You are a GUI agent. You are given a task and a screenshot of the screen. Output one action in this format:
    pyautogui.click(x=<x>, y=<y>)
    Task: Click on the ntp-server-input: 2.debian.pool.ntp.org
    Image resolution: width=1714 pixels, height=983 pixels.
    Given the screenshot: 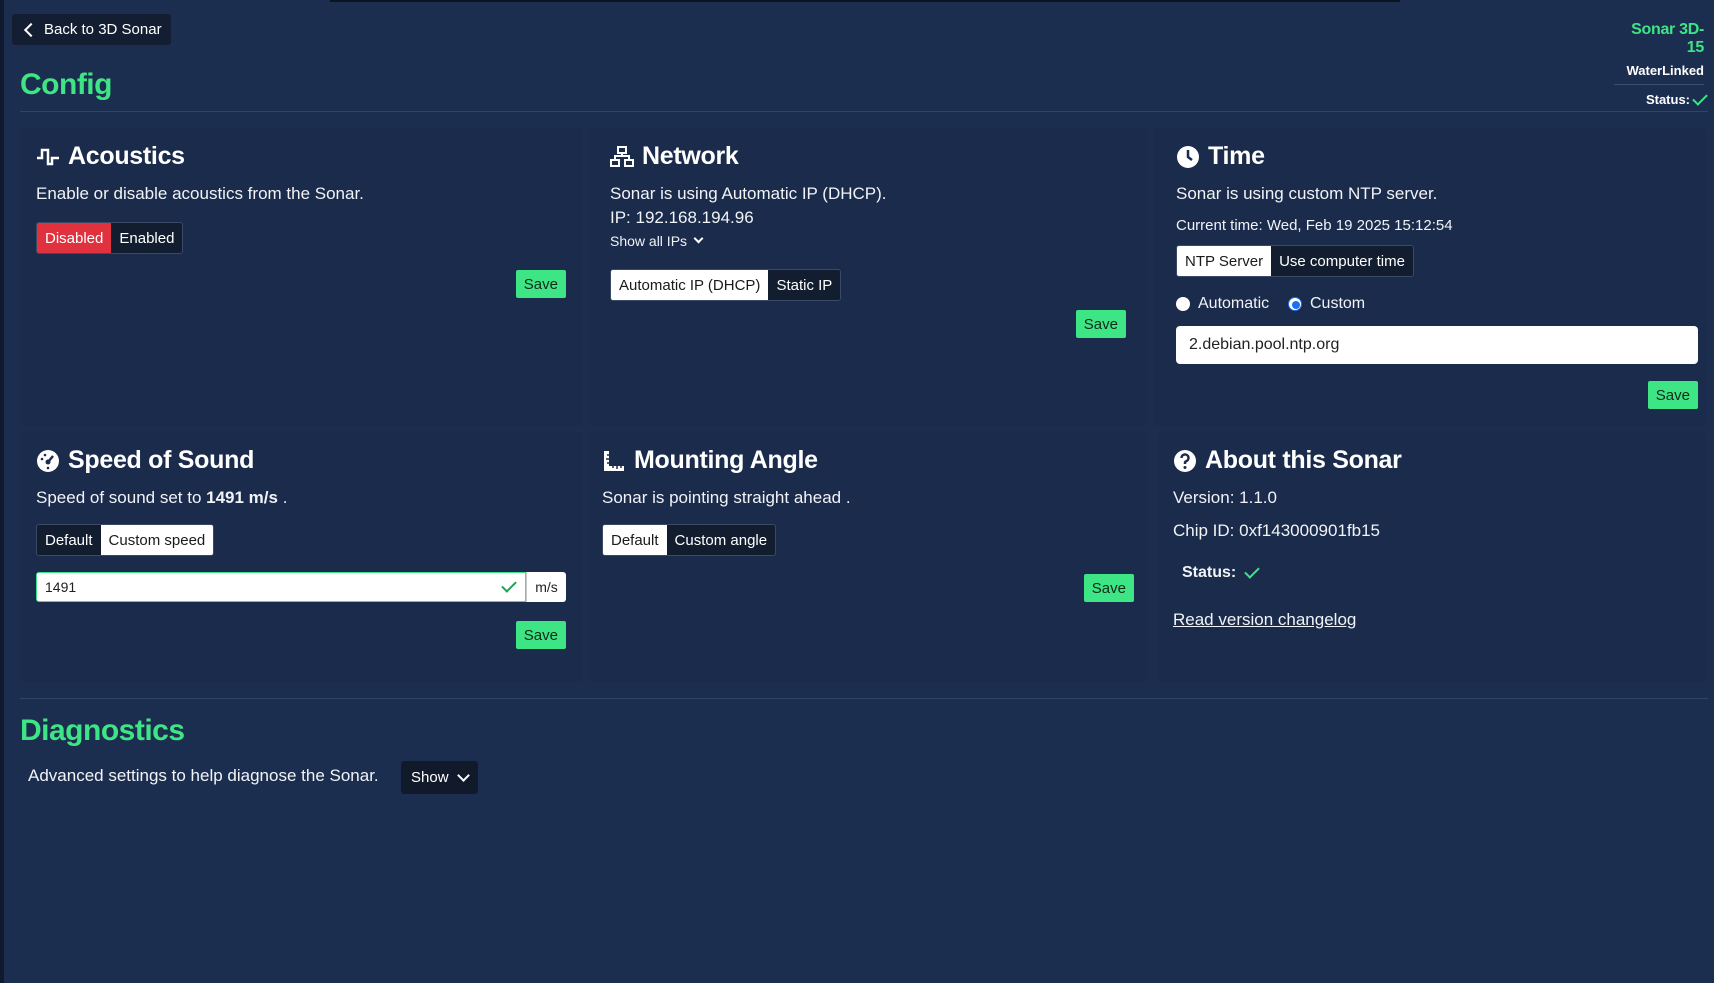 What is the action you would take?
    pyautogui.click(x=1437, y=345)
    